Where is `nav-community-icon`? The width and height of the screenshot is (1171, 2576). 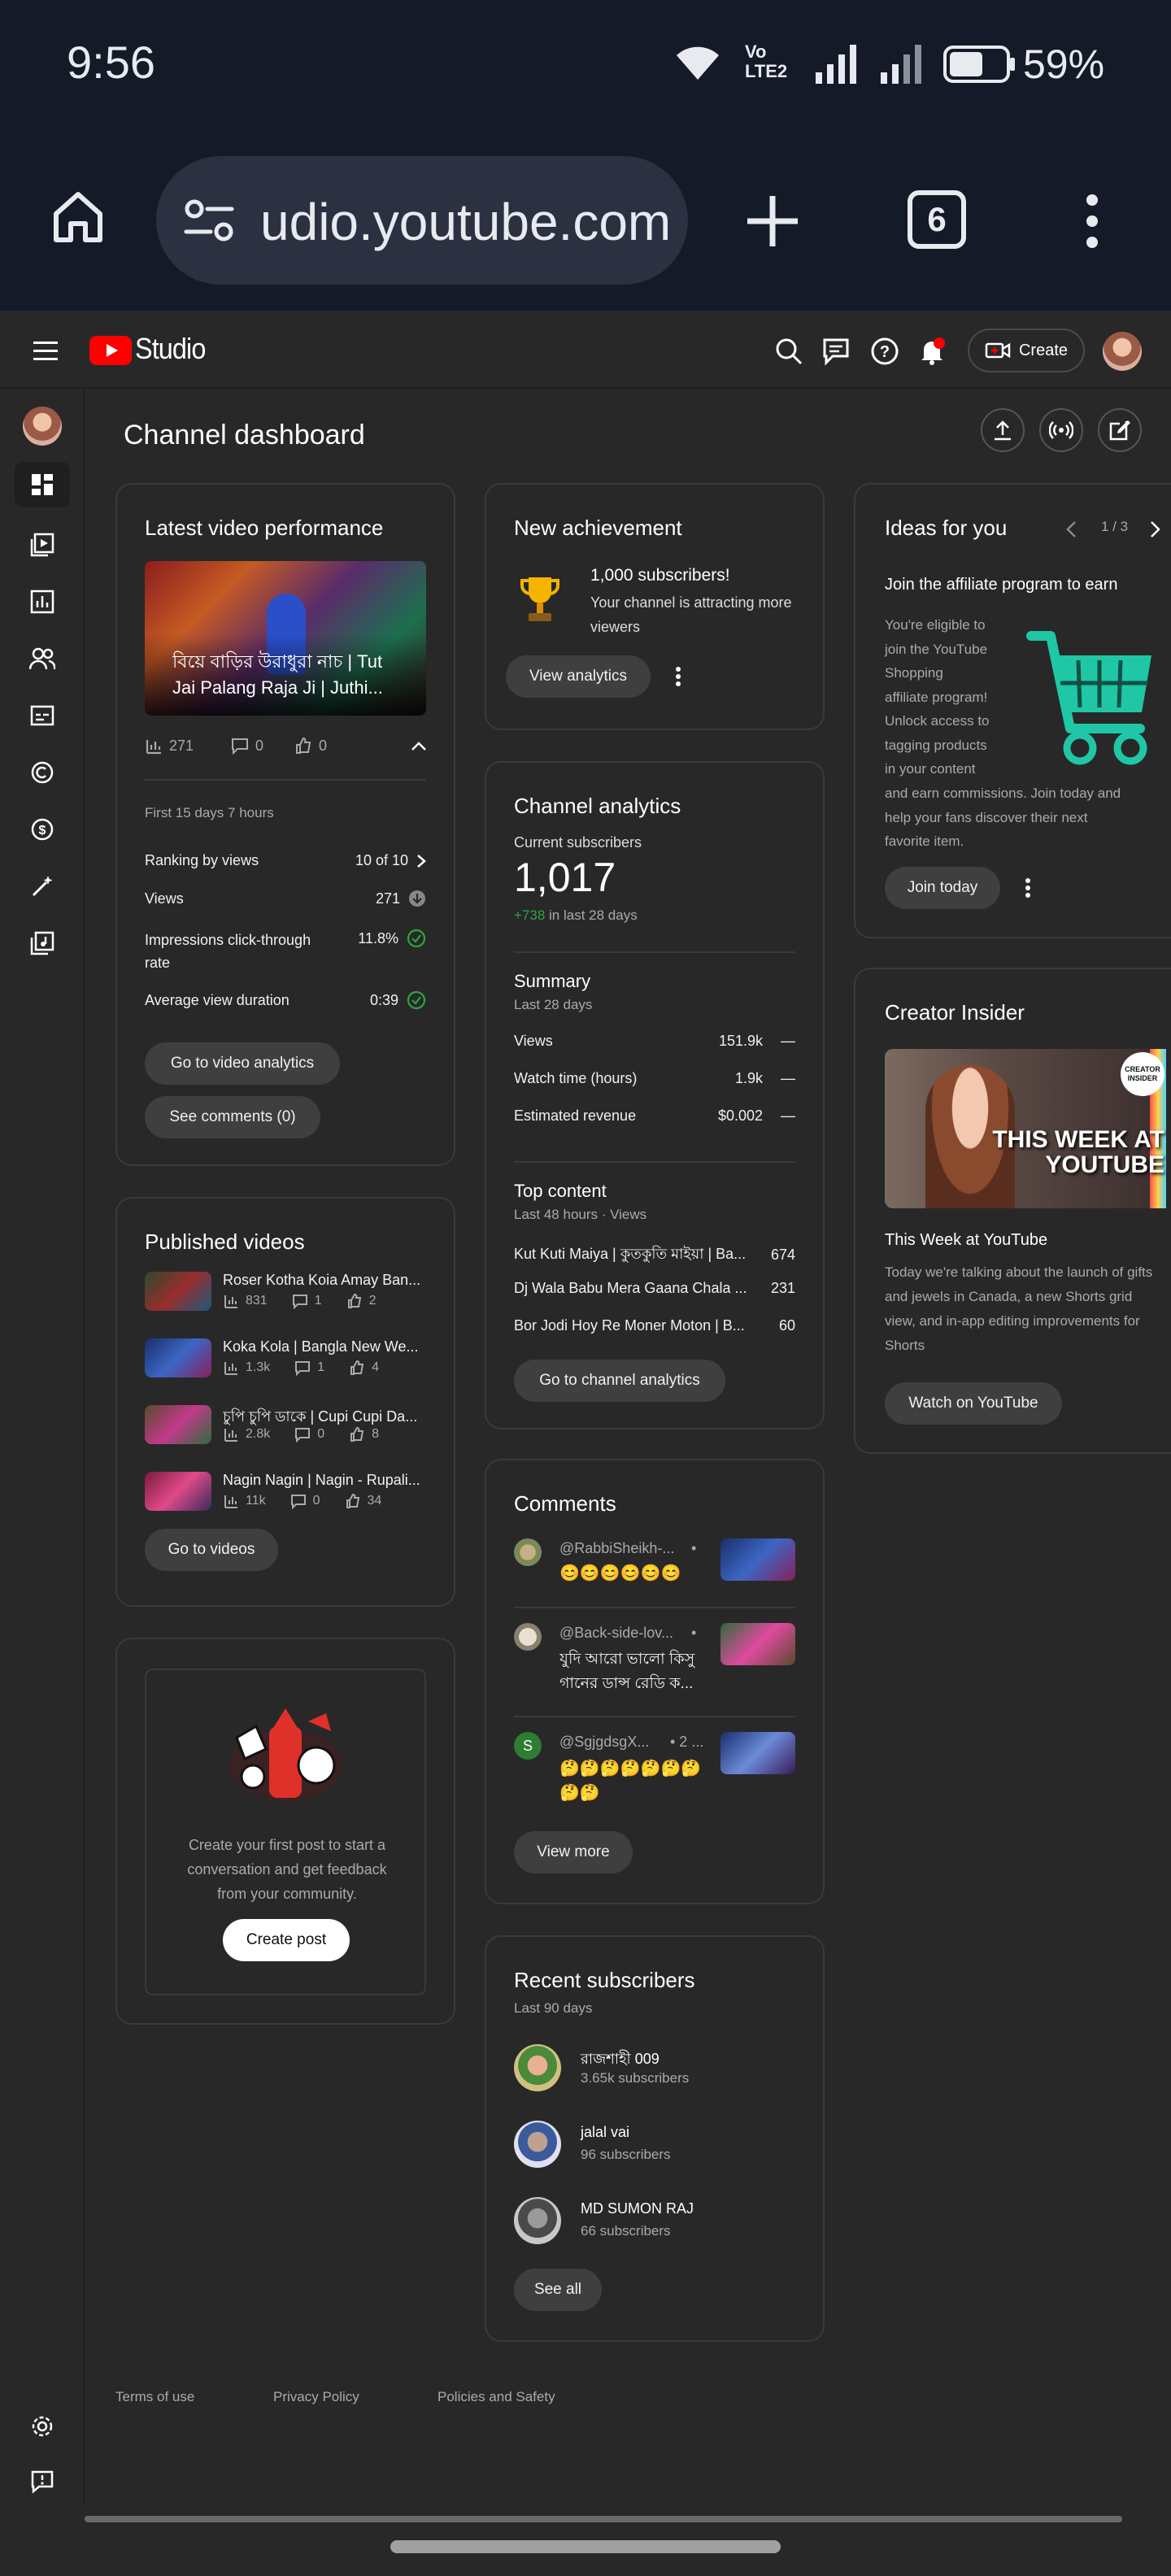 nav-community-icon is located at coordinates (43, 659).